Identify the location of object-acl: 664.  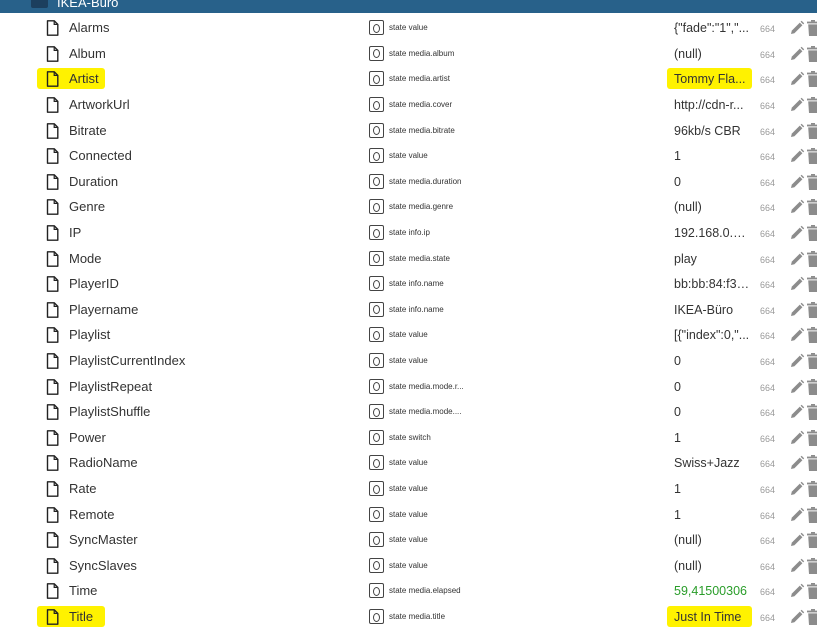
(768, 310).